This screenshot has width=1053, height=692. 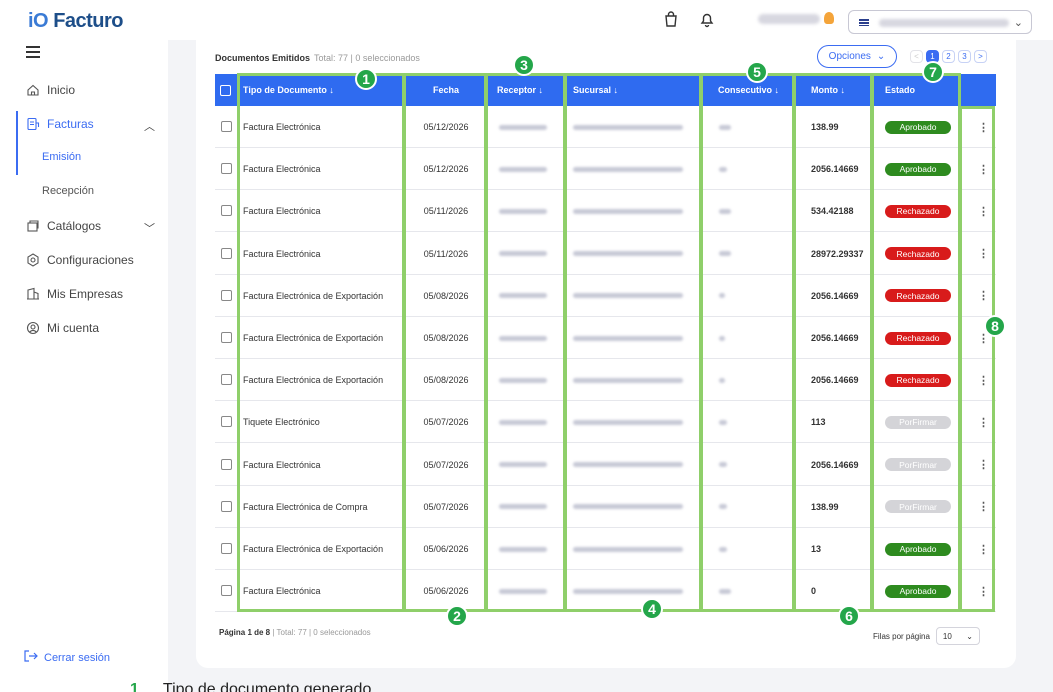 What do you see at coordinates (980, 56) in the screenshot?
I see `pager-next-button: >` at bounding box center [980, 56].